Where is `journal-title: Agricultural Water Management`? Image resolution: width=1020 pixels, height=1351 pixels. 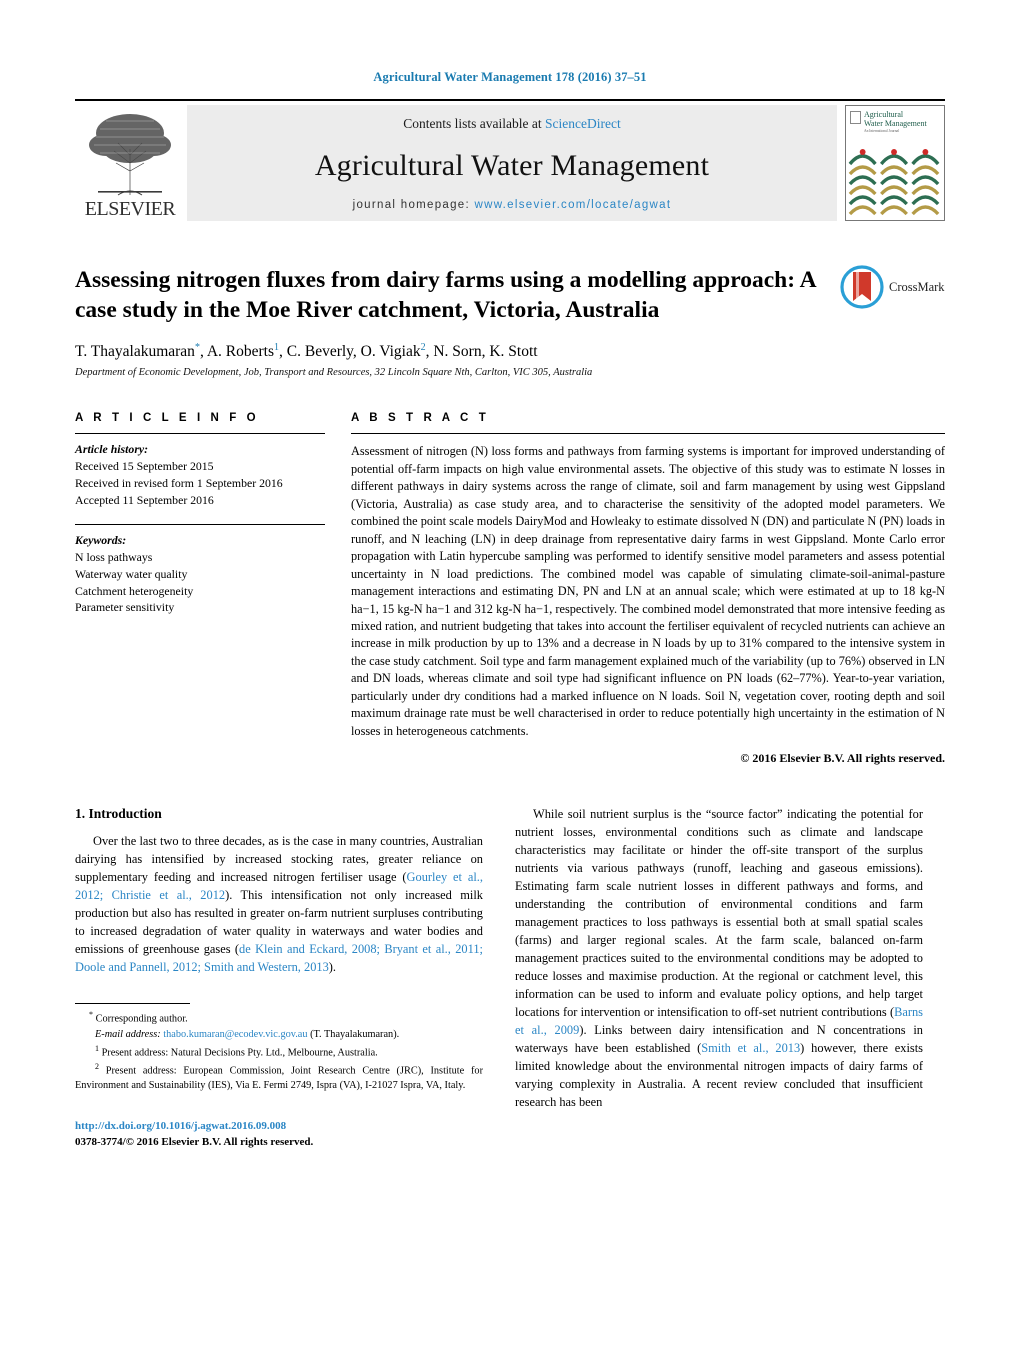 journal-title: Agricultural Water Management is located at coordinates (512, 165).